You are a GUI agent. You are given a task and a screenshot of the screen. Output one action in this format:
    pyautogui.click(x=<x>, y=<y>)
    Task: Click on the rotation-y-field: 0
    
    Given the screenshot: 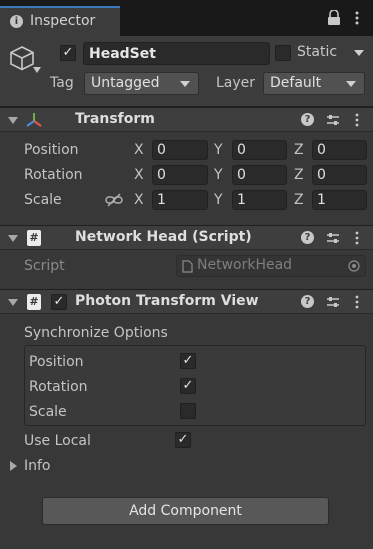 What is the action you would take?
    pyautogui.click(x=259, y=175)
    